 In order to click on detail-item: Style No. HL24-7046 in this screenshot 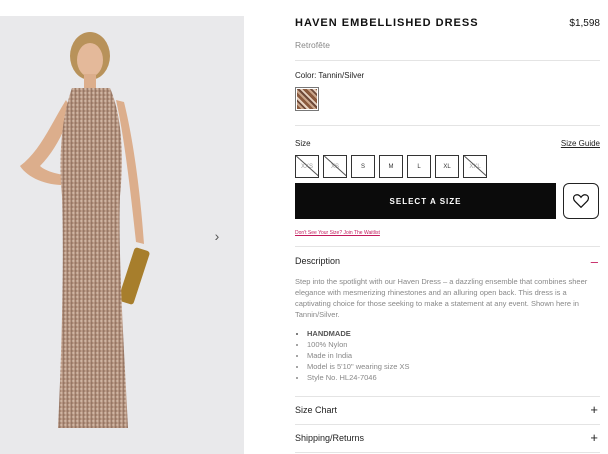, I will do `click(358, 377)`.